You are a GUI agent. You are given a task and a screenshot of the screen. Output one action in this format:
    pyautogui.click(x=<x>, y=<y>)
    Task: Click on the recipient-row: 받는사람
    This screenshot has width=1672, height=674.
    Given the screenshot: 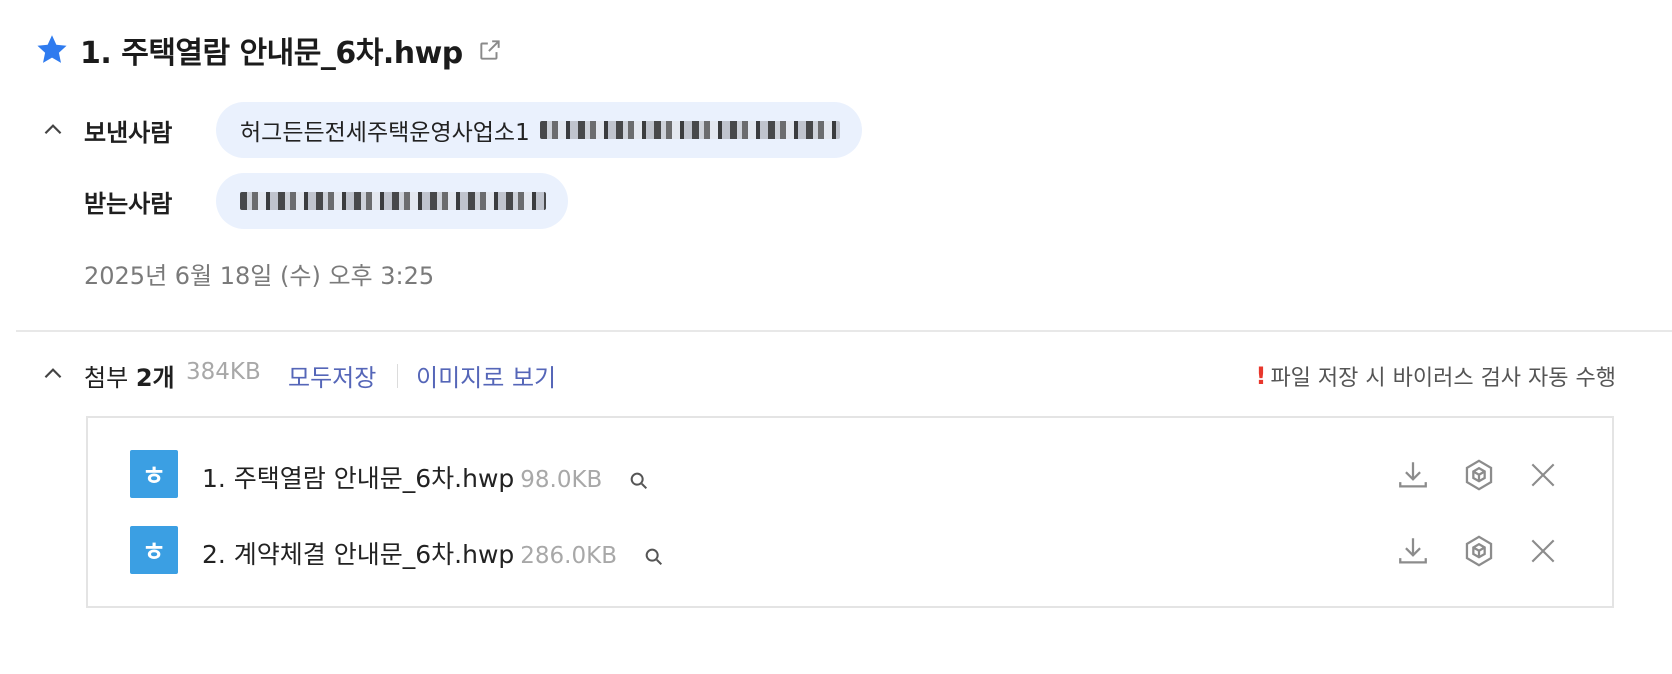 What is the action you would take?
    pyautogui.click(x=836, y=201)
    